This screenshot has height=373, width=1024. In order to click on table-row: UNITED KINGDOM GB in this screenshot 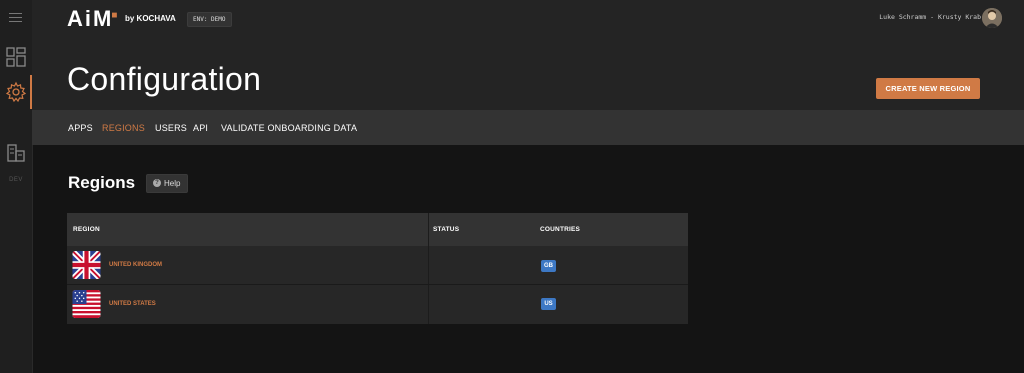, I will do `click(377, 265)`.